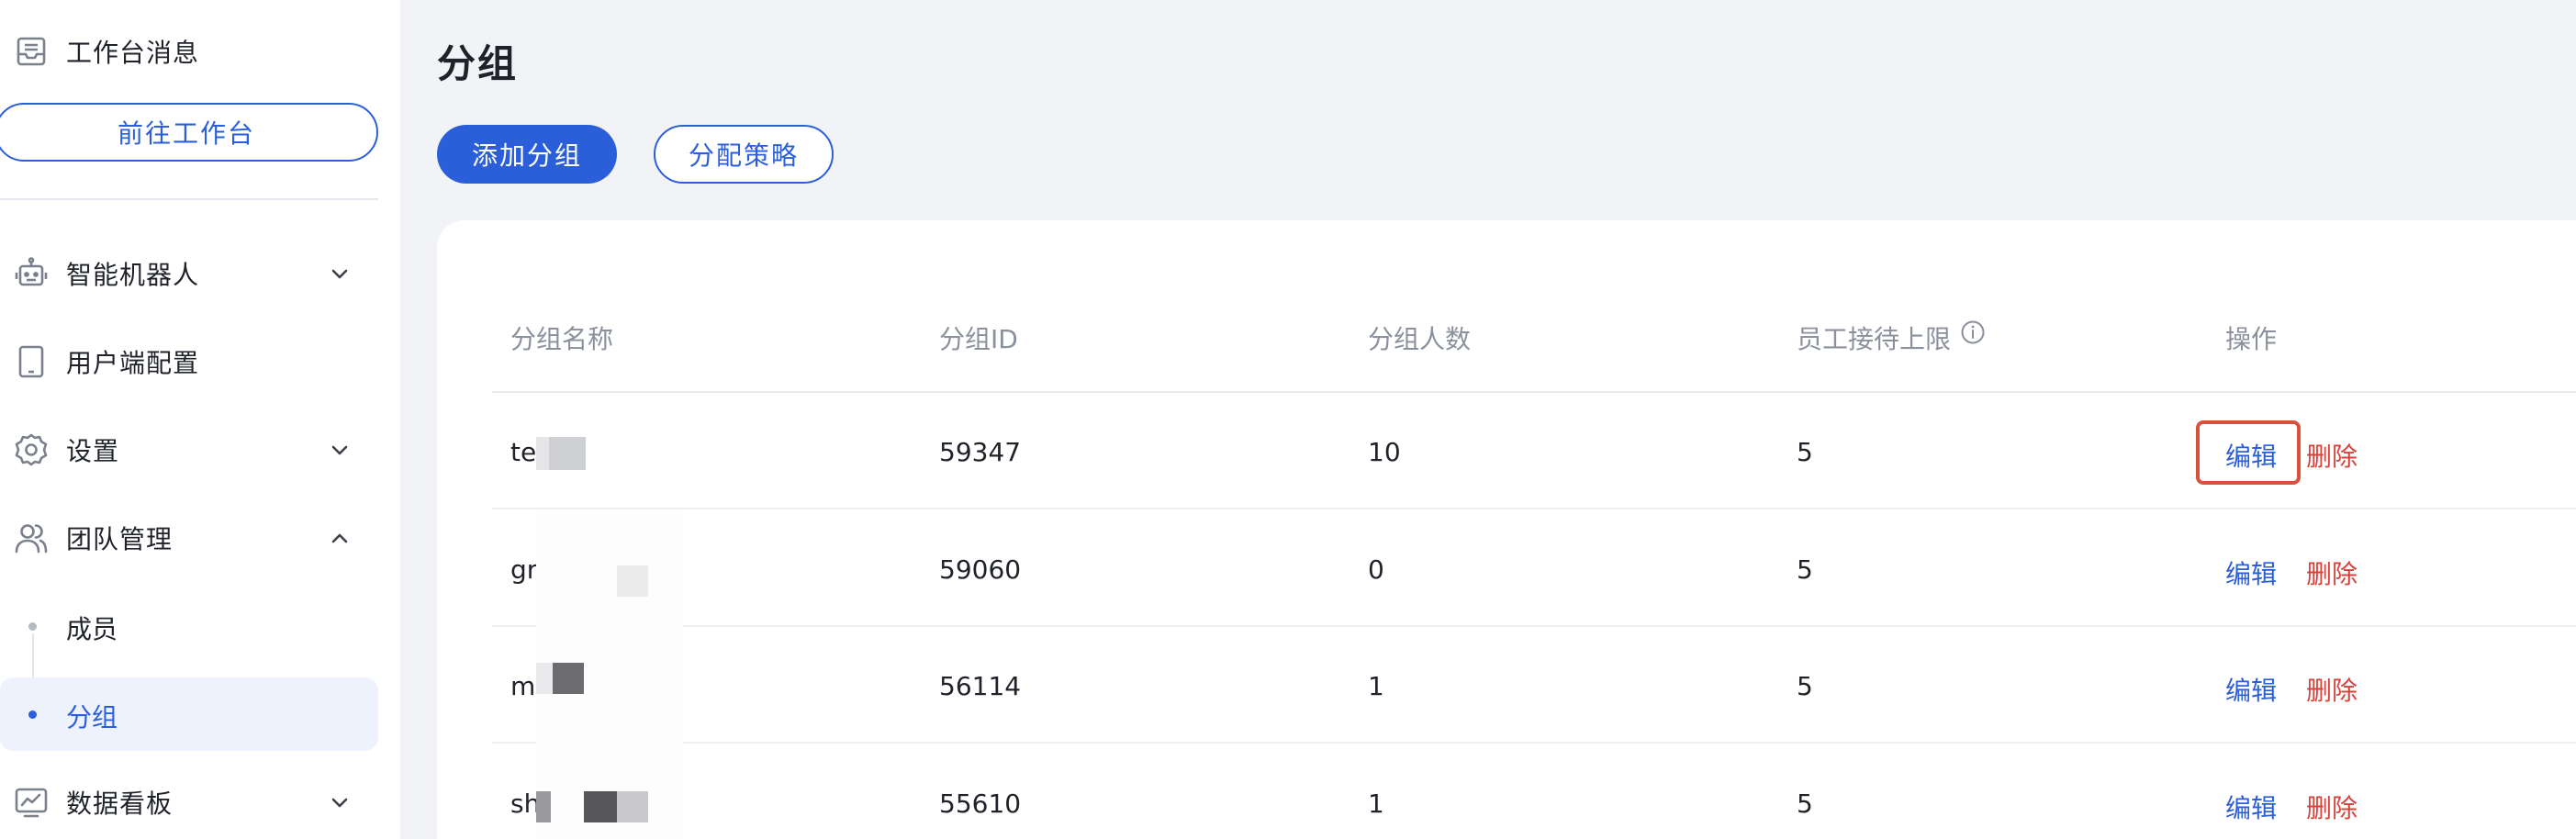 Image resolution: width=2576 pixels, height=839 pixels. Describe the element at coordinates (189, 199) in the screenshot. I see `sidebar-divider` at that location.